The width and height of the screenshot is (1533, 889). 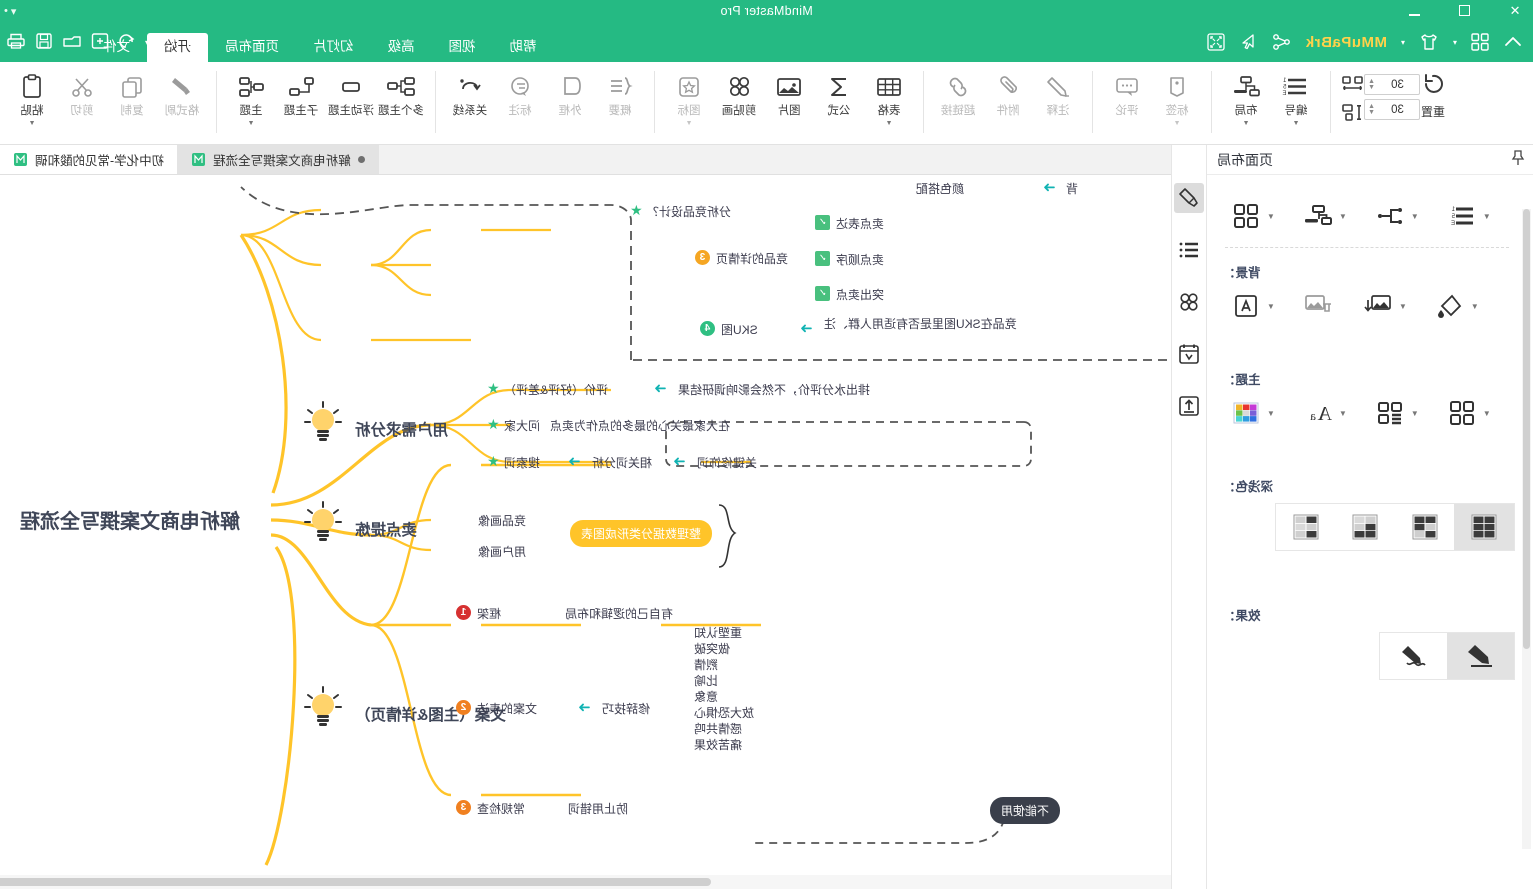 I want to click on node-search-word: 搜索词, so click(x=522, y=462).